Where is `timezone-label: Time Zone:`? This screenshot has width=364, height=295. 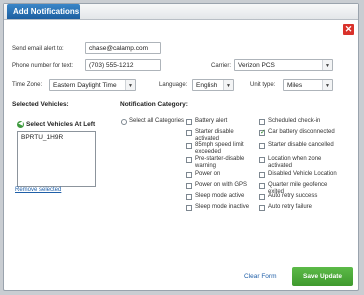 timezone-label: Time Zone: is located at coordinates (27, 85).